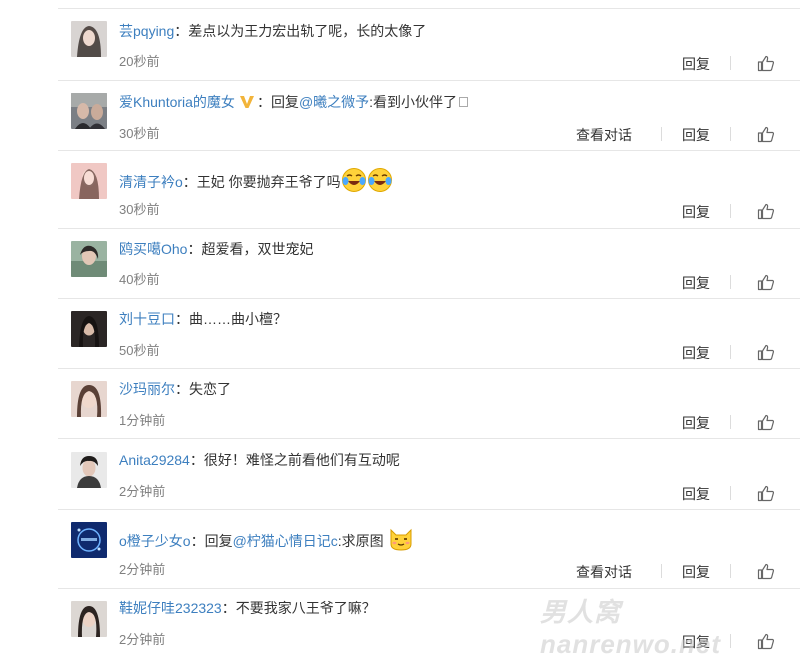 This screenshot has height=660, width=800. Describe the element at coordinates (307, 31) in the screenshot. I see `comment-text: 差点以为王力宏出轨了呢，长的太像了` at that location.